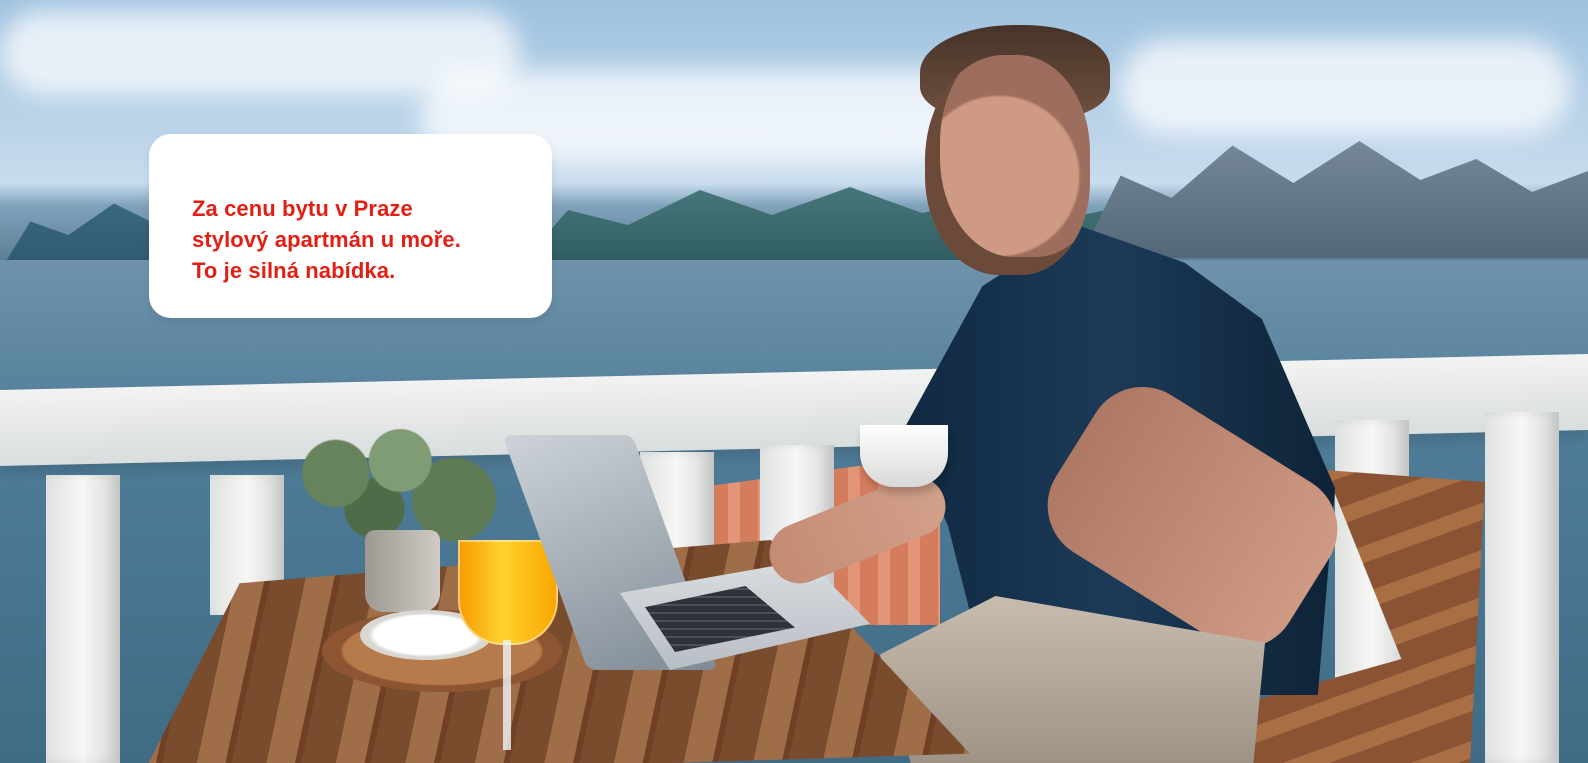 This screenshot has width=1588, height=763. What do you see at coordinates (507, 695) in the screenshot?
I see `glass-stem` at bounding box center [507, 695].